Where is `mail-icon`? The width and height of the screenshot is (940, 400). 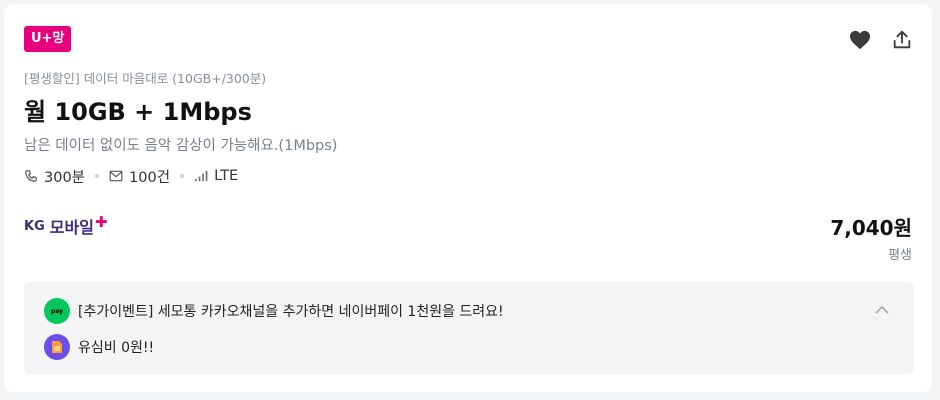
mail-icon is located at coordinates (116, 176).